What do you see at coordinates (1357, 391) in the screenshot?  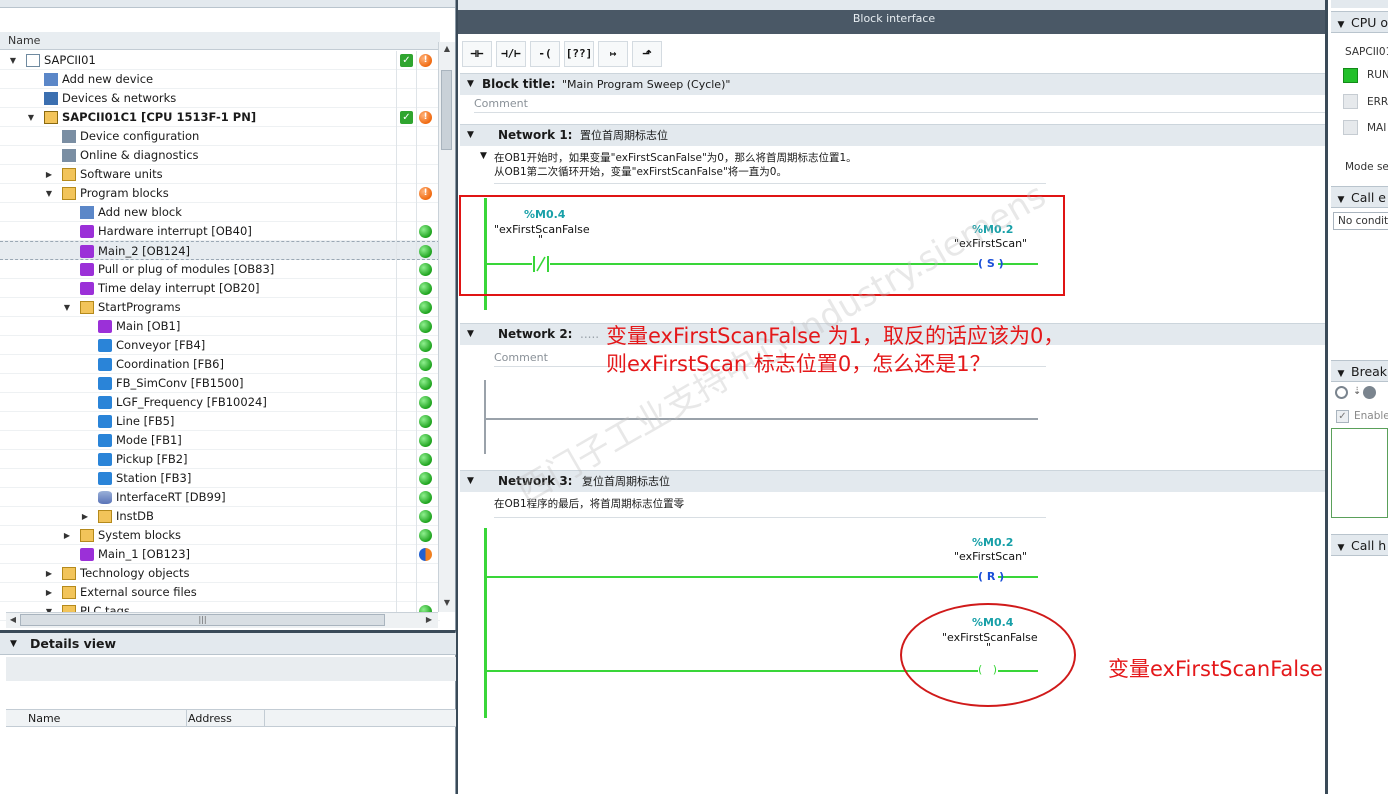 I see `step-icon: ⇣` at bounding box center [1357, 391].